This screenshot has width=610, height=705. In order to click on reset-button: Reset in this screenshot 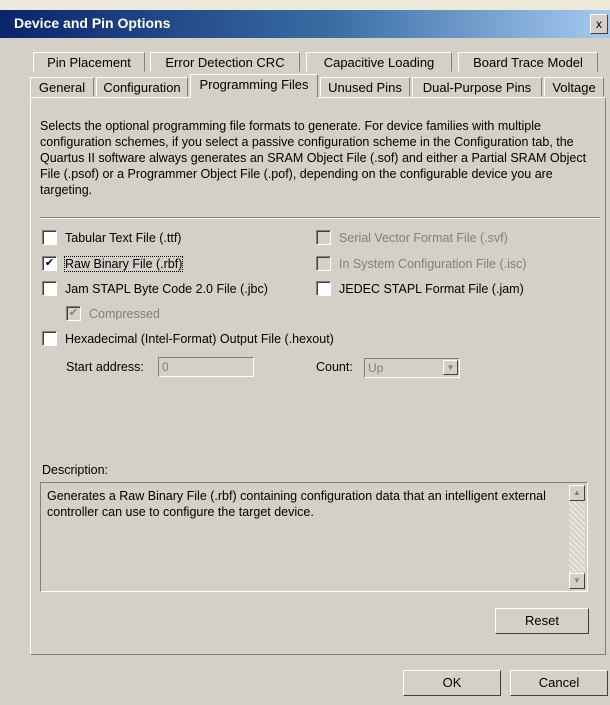, I will do `click(542, 621)`.